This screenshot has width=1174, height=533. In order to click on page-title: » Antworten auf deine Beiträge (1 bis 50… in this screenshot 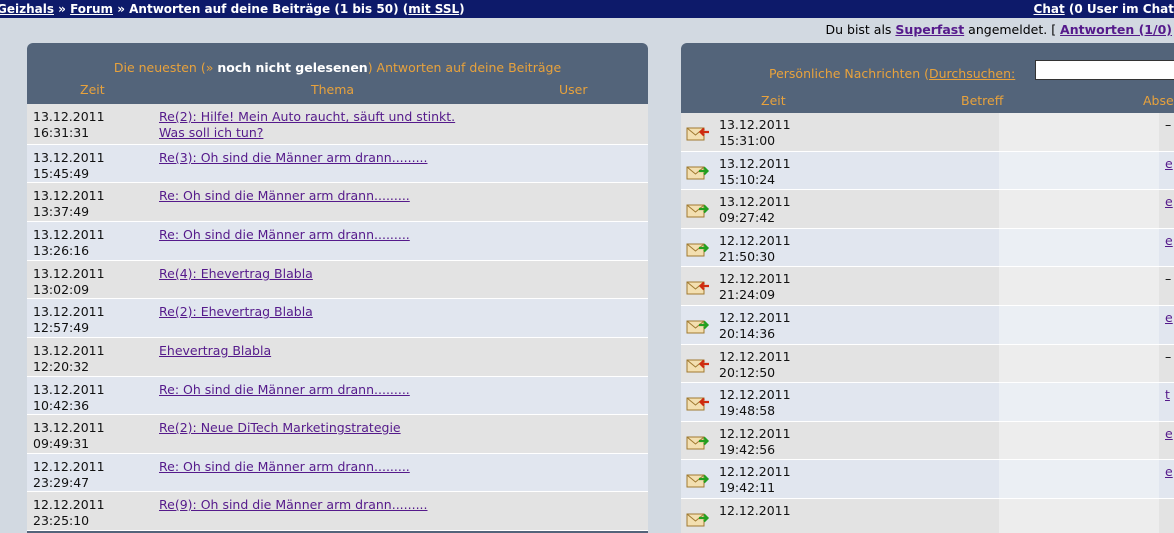, I will do `click(261, 9)`.